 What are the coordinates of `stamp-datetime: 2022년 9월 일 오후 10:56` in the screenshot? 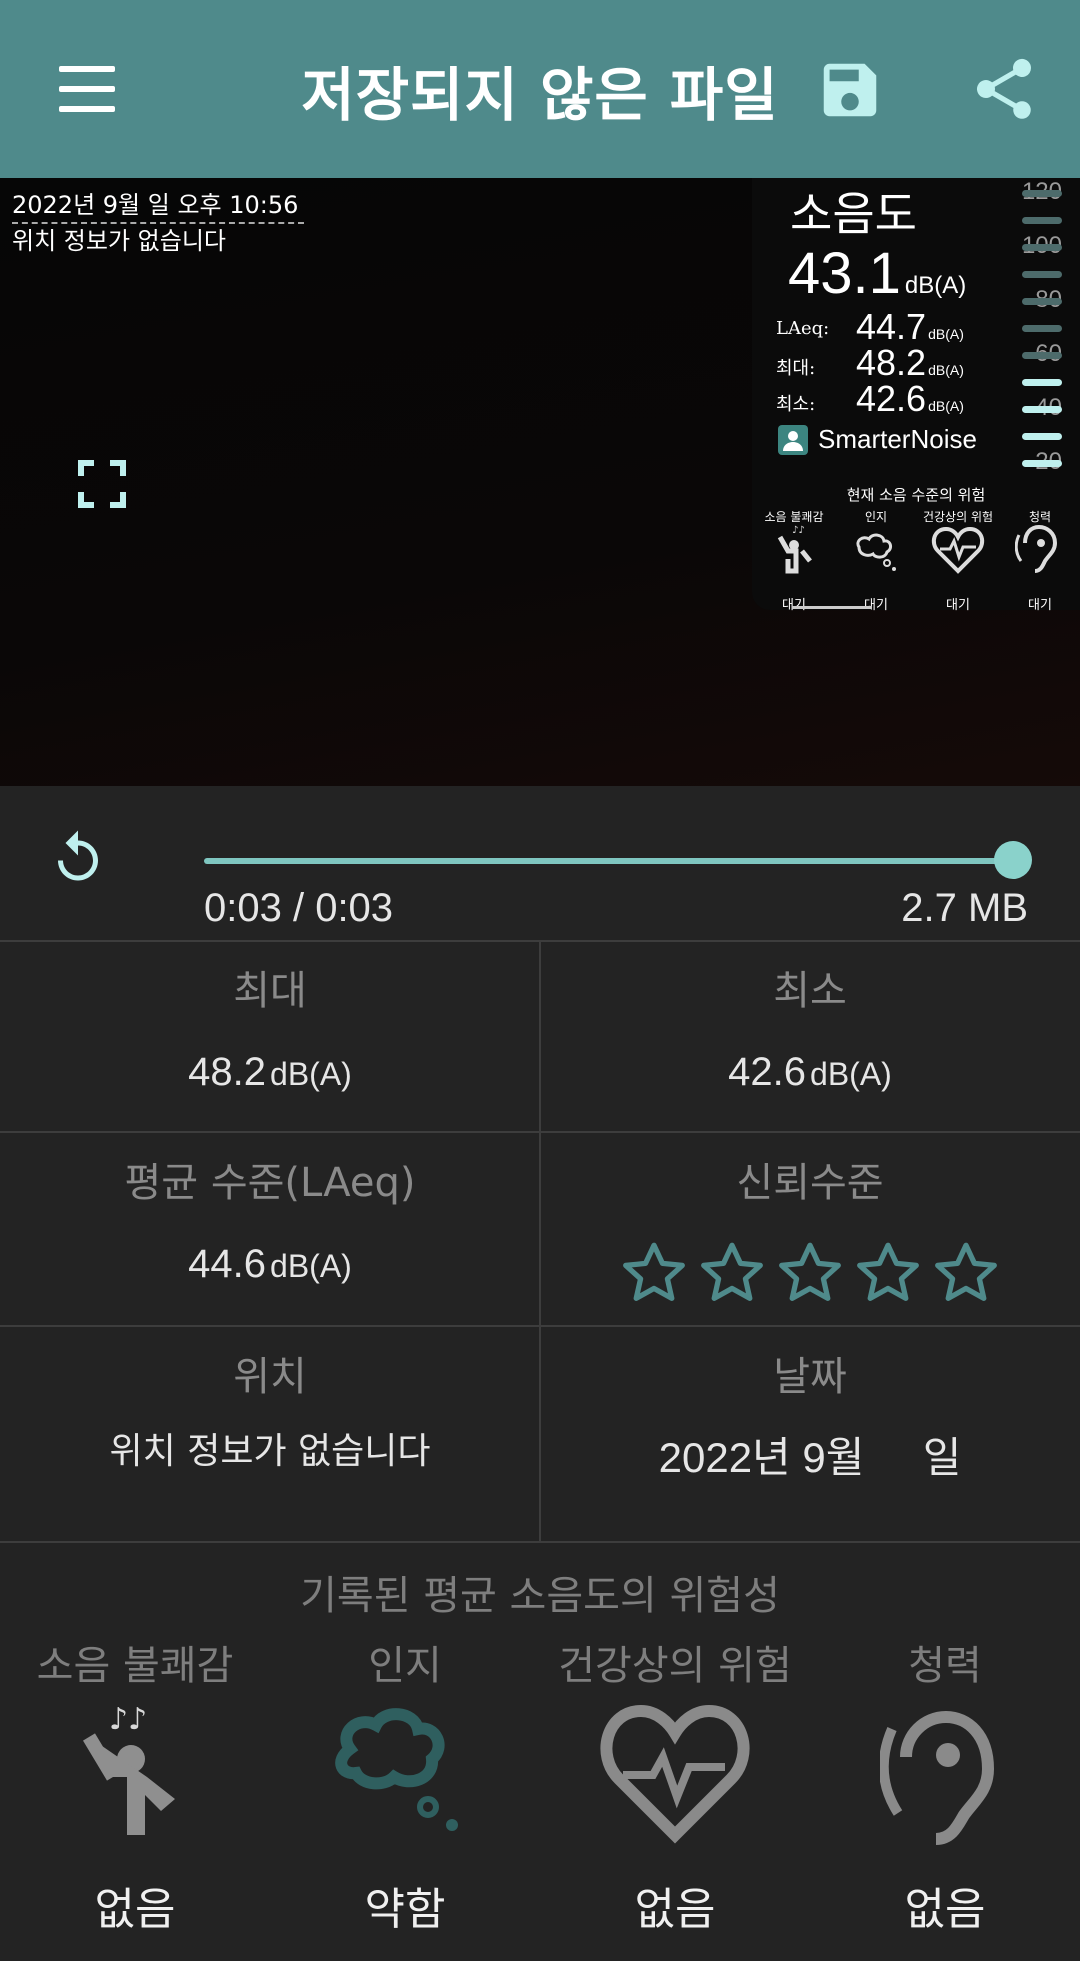 It's located at (158, 206).